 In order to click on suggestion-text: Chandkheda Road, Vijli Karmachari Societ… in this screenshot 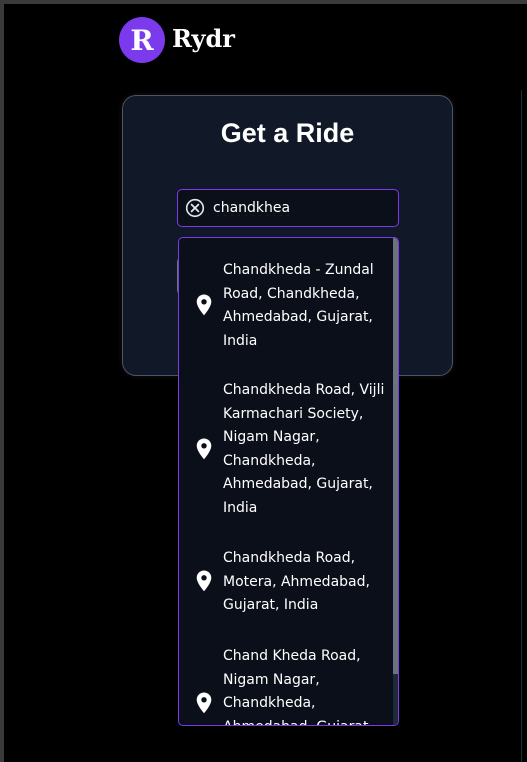, I will do `click(304, 449)`.